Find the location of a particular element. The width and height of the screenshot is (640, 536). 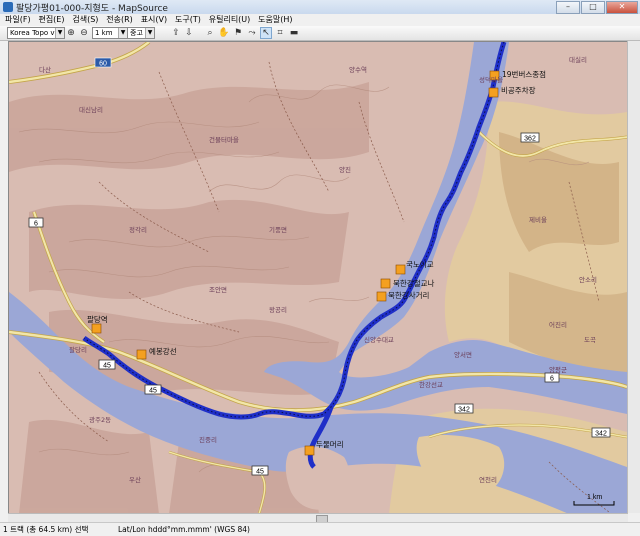

place-label: 기풍면 is located at coordinates (278, 229).